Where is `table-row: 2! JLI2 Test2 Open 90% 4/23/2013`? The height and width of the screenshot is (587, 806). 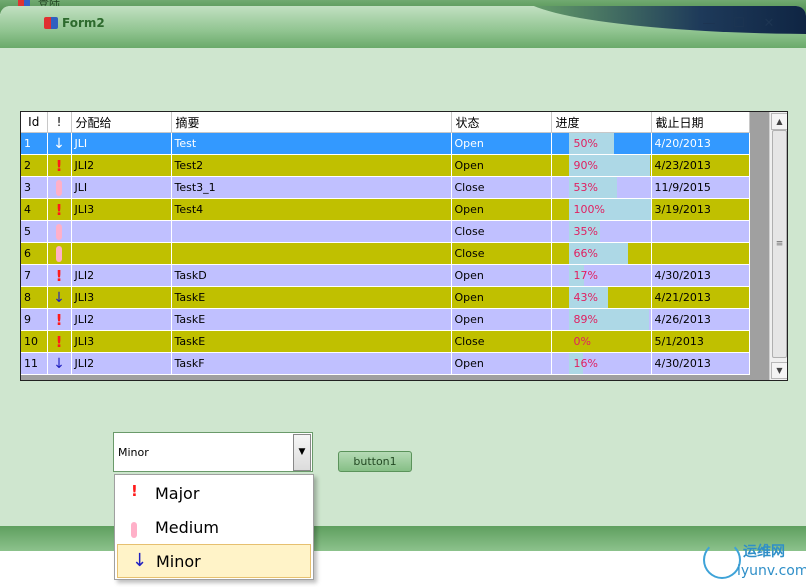
table-row: 2! JLI2 Test2 Open 90% 4/23/2013 is located at coordinates (385, 165).